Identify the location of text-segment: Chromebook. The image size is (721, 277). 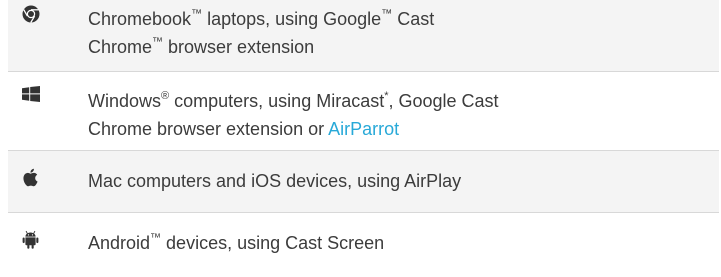
(140, 19).